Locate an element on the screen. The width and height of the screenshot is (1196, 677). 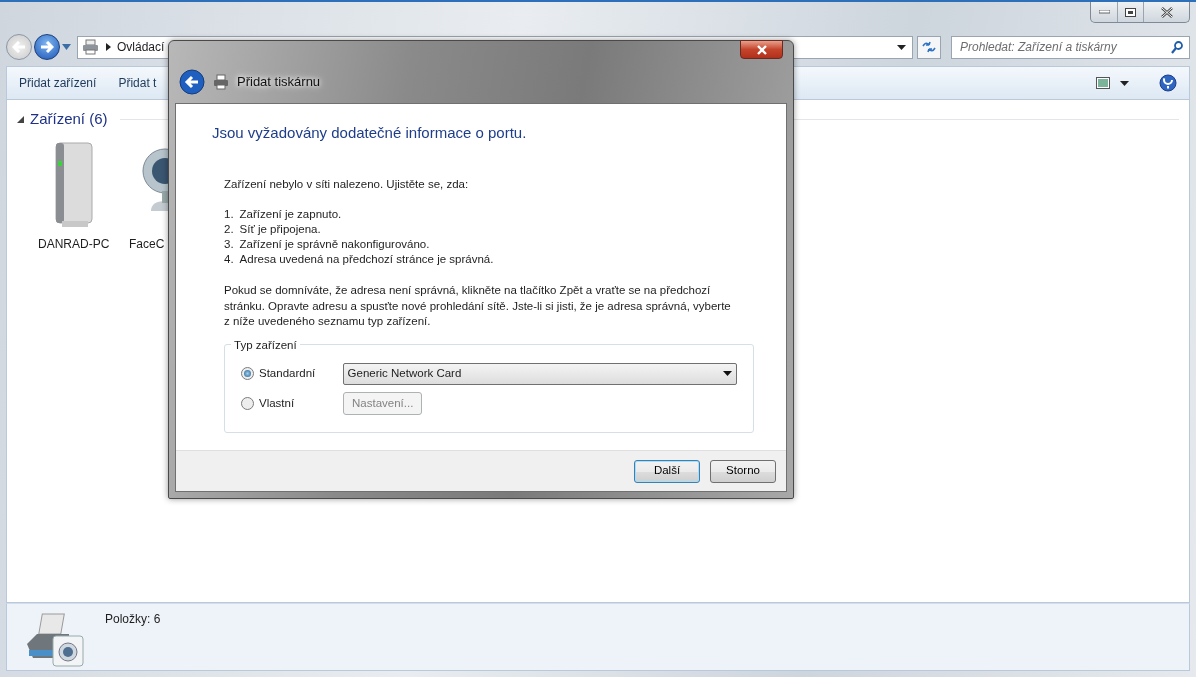
list-item-text: Zařízení je správně nakonfigurováno. is located at coordinates (334, 245).